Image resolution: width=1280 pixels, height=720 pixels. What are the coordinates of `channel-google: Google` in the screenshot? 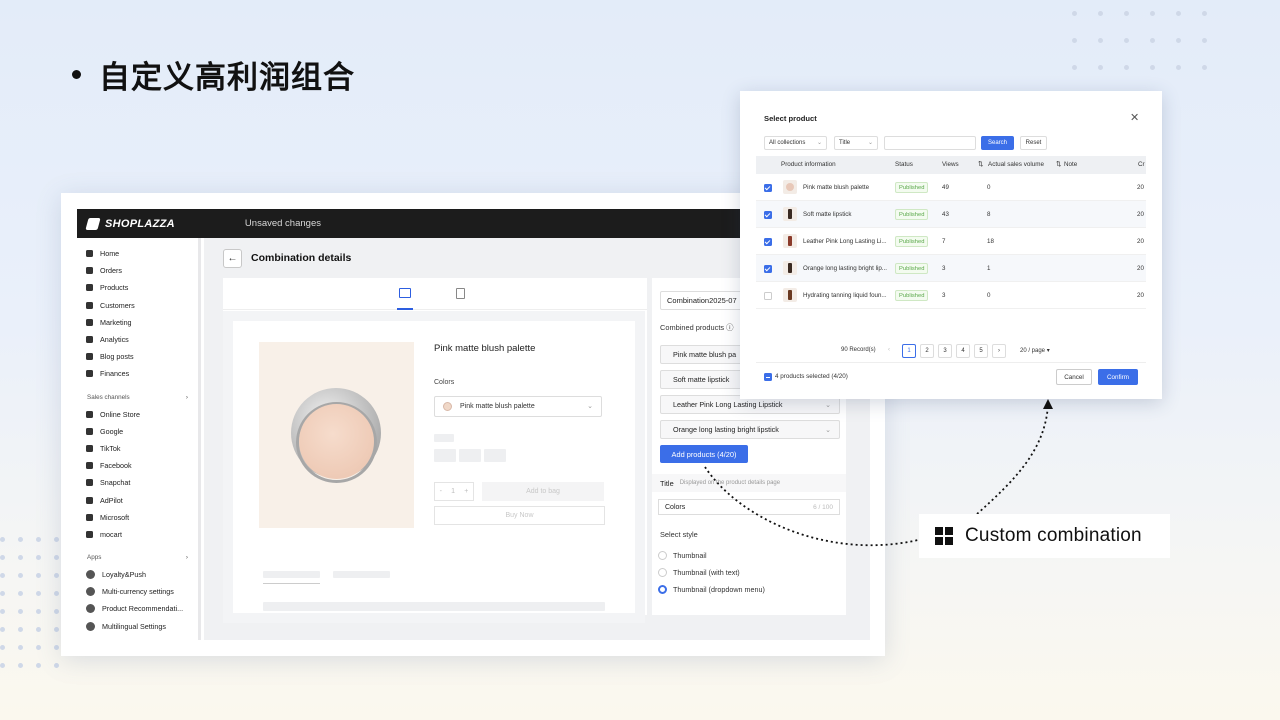 It's located at (137, 431).